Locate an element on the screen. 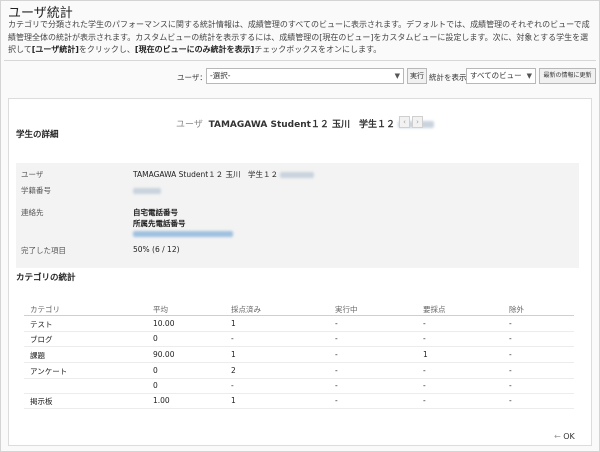 The image size is (600, 452). home-phone-label: 自宅電話番号 is located at coordinates (155, 212).